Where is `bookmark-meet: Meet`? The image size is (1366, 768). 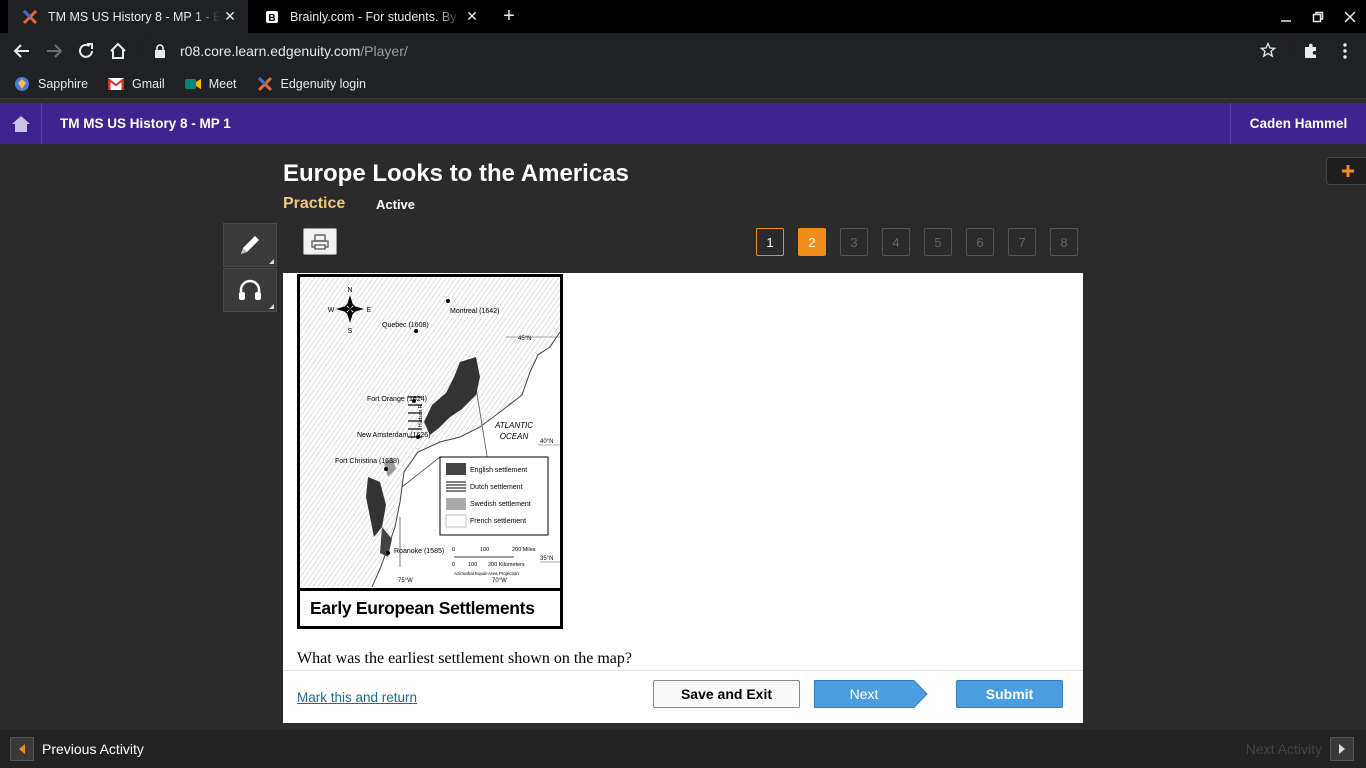
bookmark-meet: Meet is located at coordinates (210, 84).